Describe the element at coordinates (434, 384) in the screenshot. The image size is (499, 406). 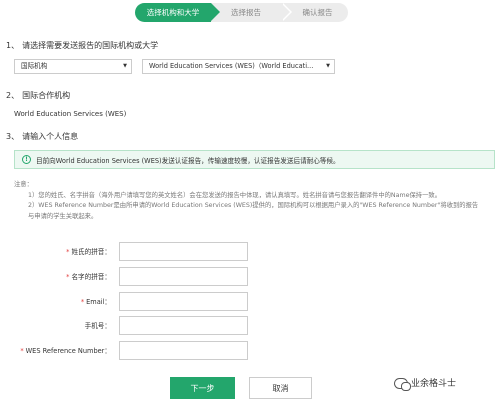
I see `watermark-text: 业余格斗士` at that location.